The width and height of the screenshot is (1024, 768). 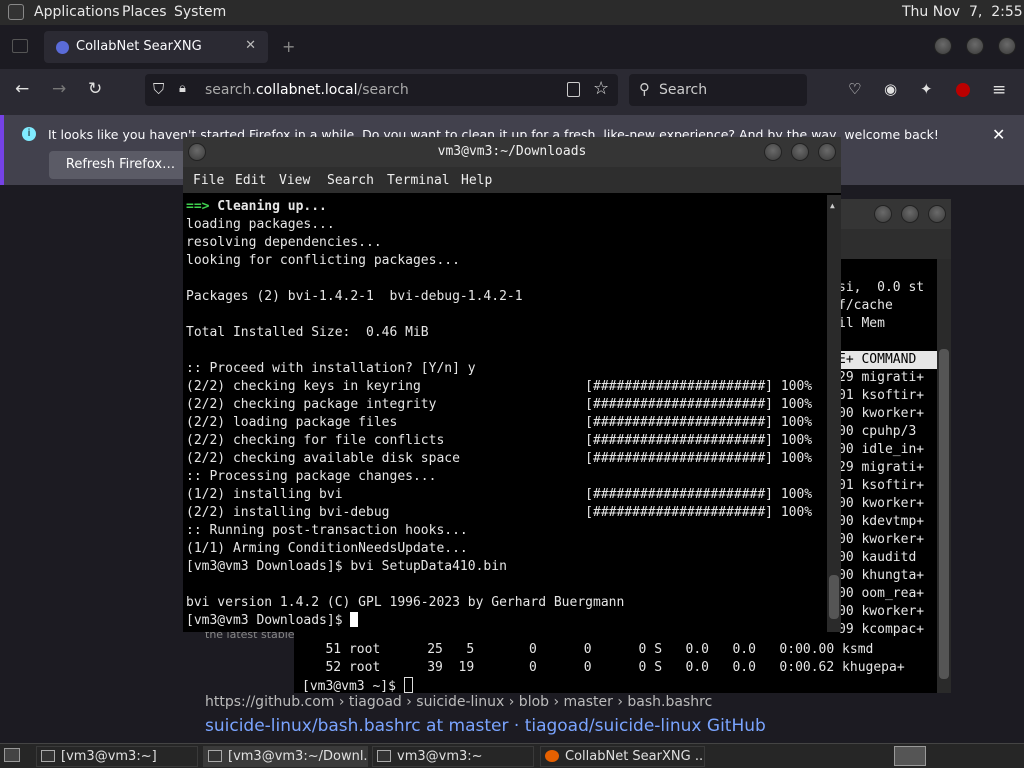 I want to click on maximize-window-button, so click(x=975, y=46).